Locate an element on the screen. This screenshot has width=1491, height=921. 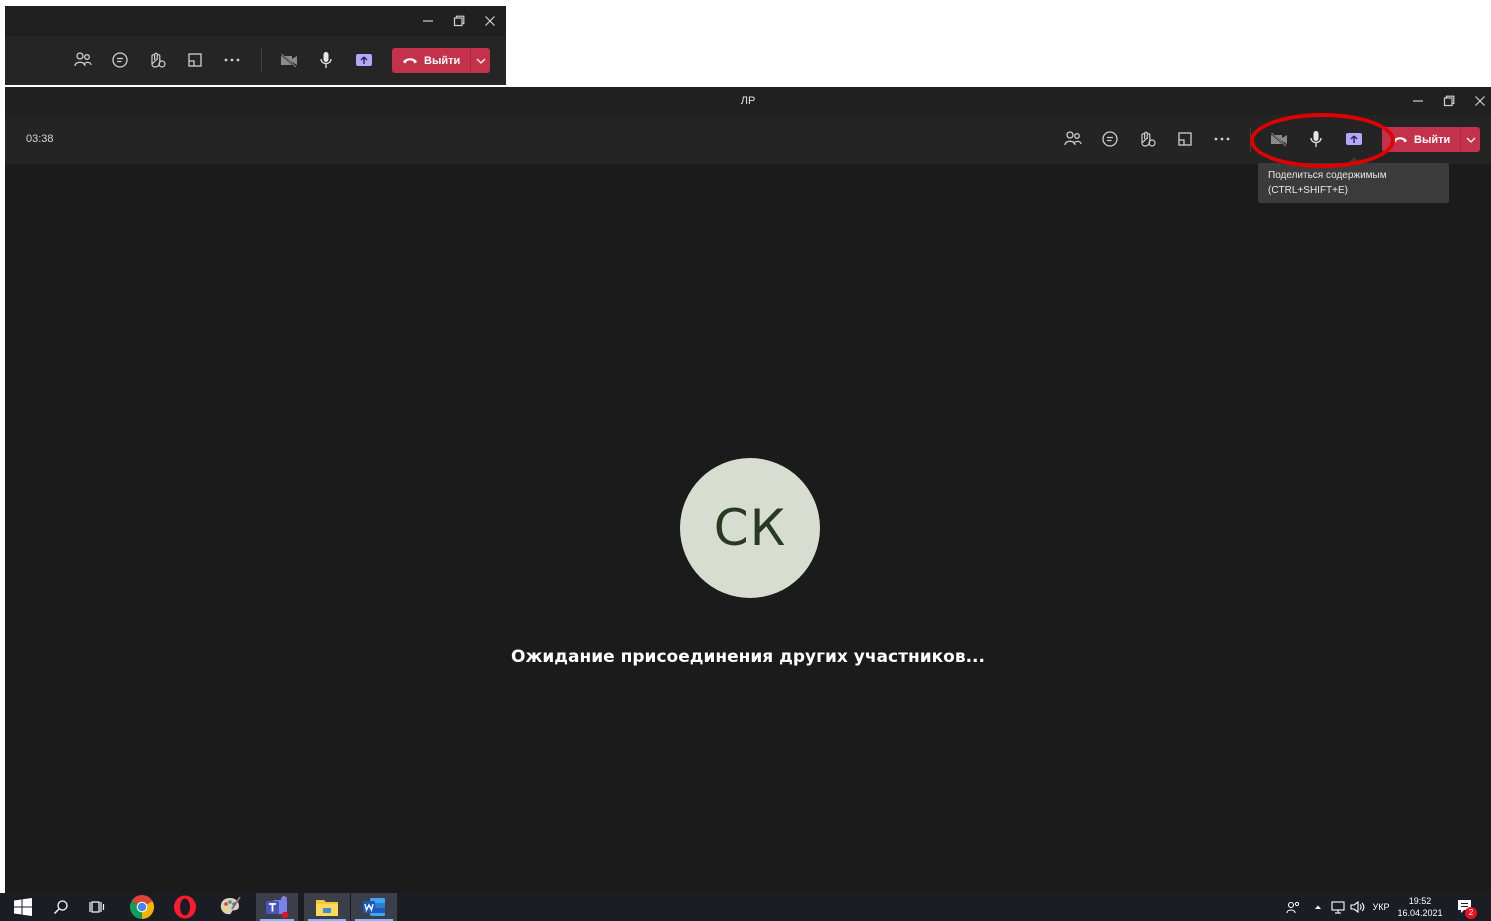
clock-button: 19:52 16.04.2021 is located at coordinates (1420, 907).